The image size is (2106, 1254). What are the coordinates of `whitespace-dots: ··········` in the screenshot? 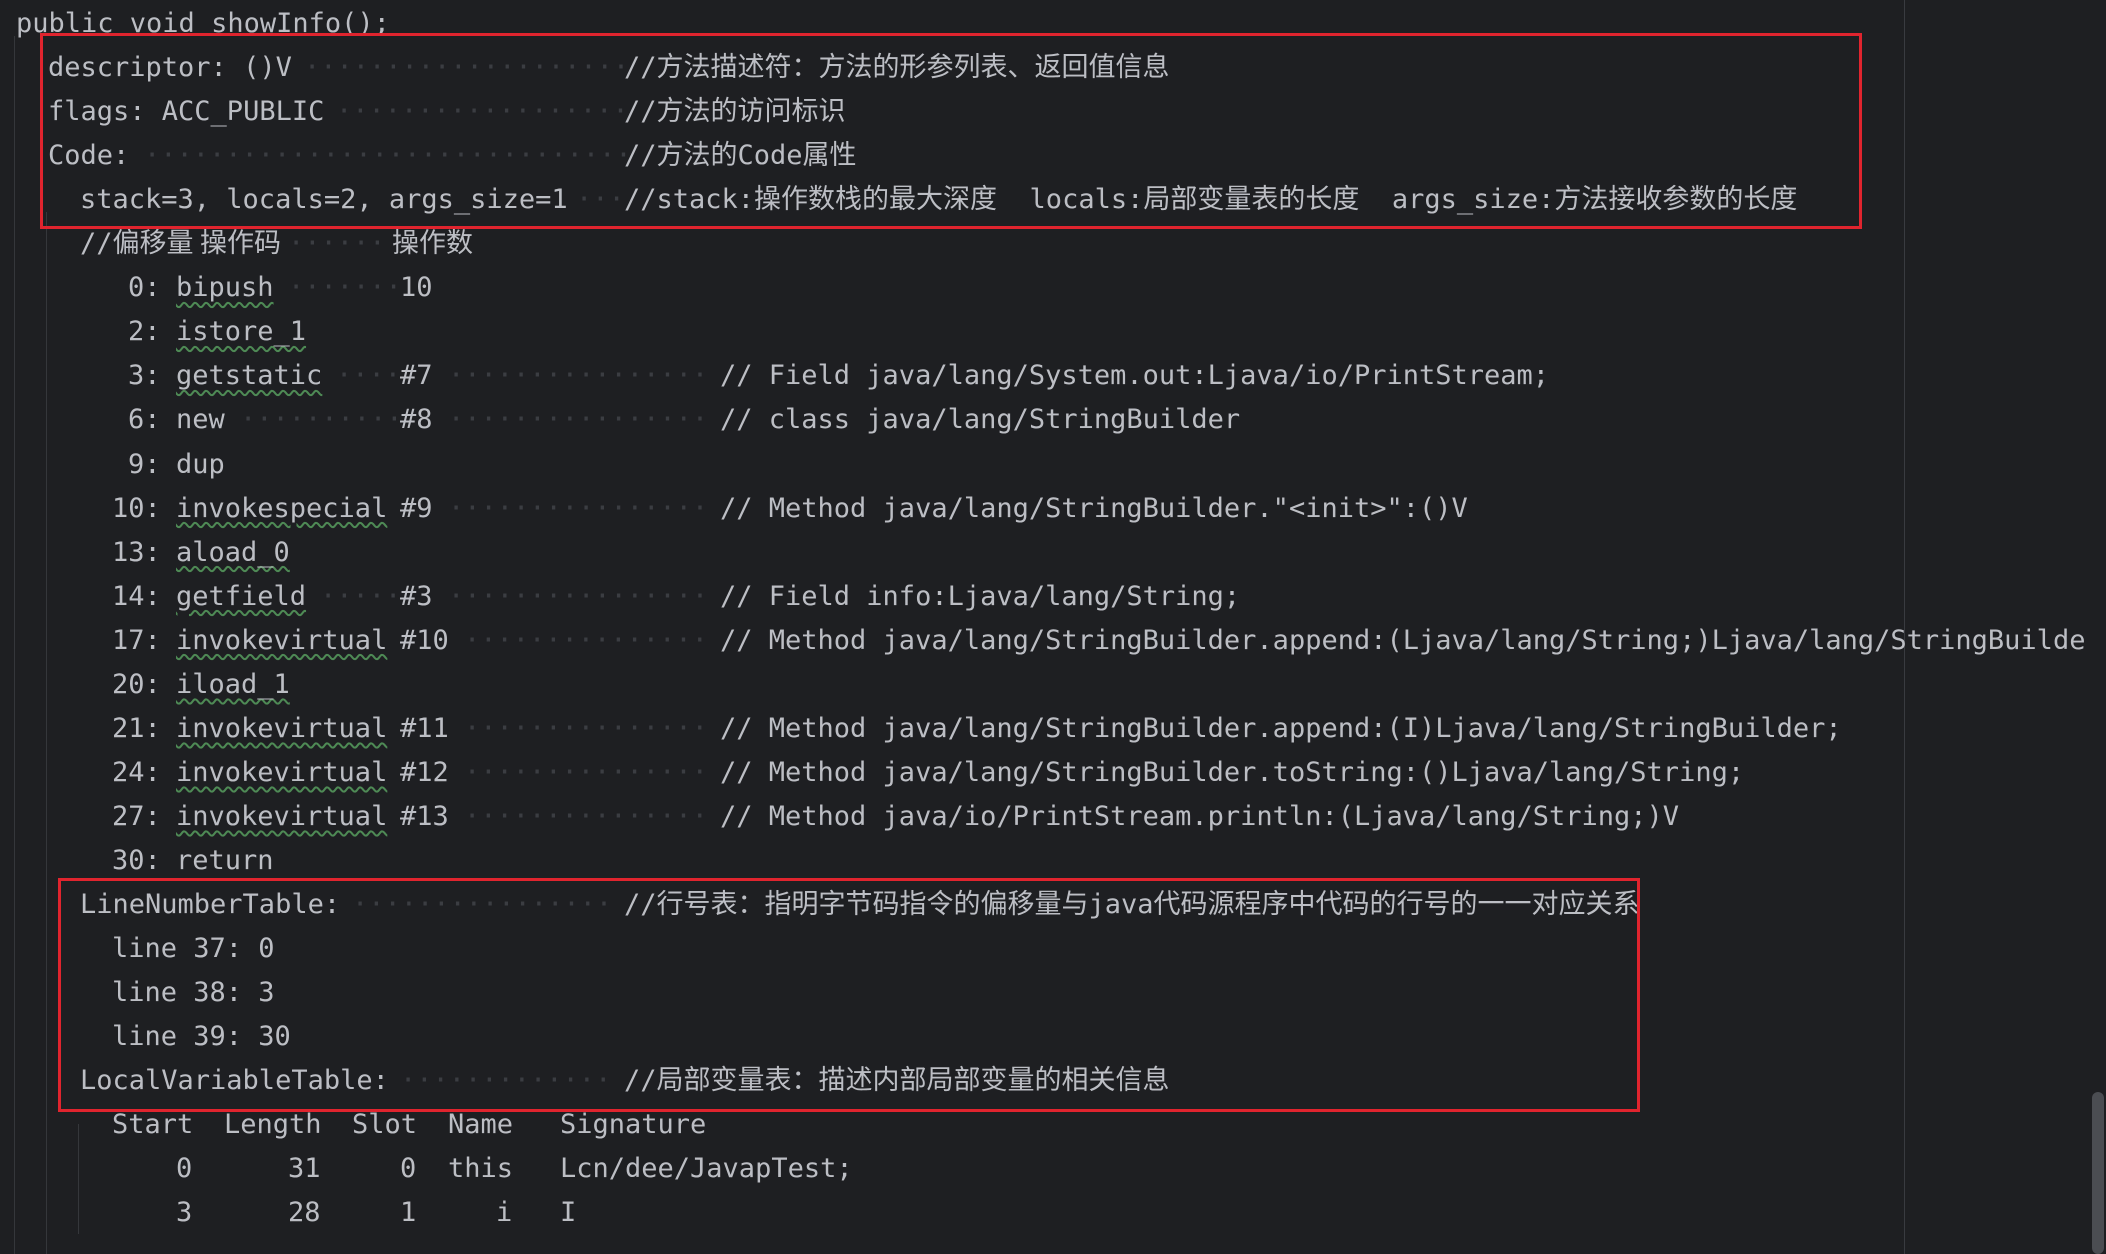 It's located at (321, 420).